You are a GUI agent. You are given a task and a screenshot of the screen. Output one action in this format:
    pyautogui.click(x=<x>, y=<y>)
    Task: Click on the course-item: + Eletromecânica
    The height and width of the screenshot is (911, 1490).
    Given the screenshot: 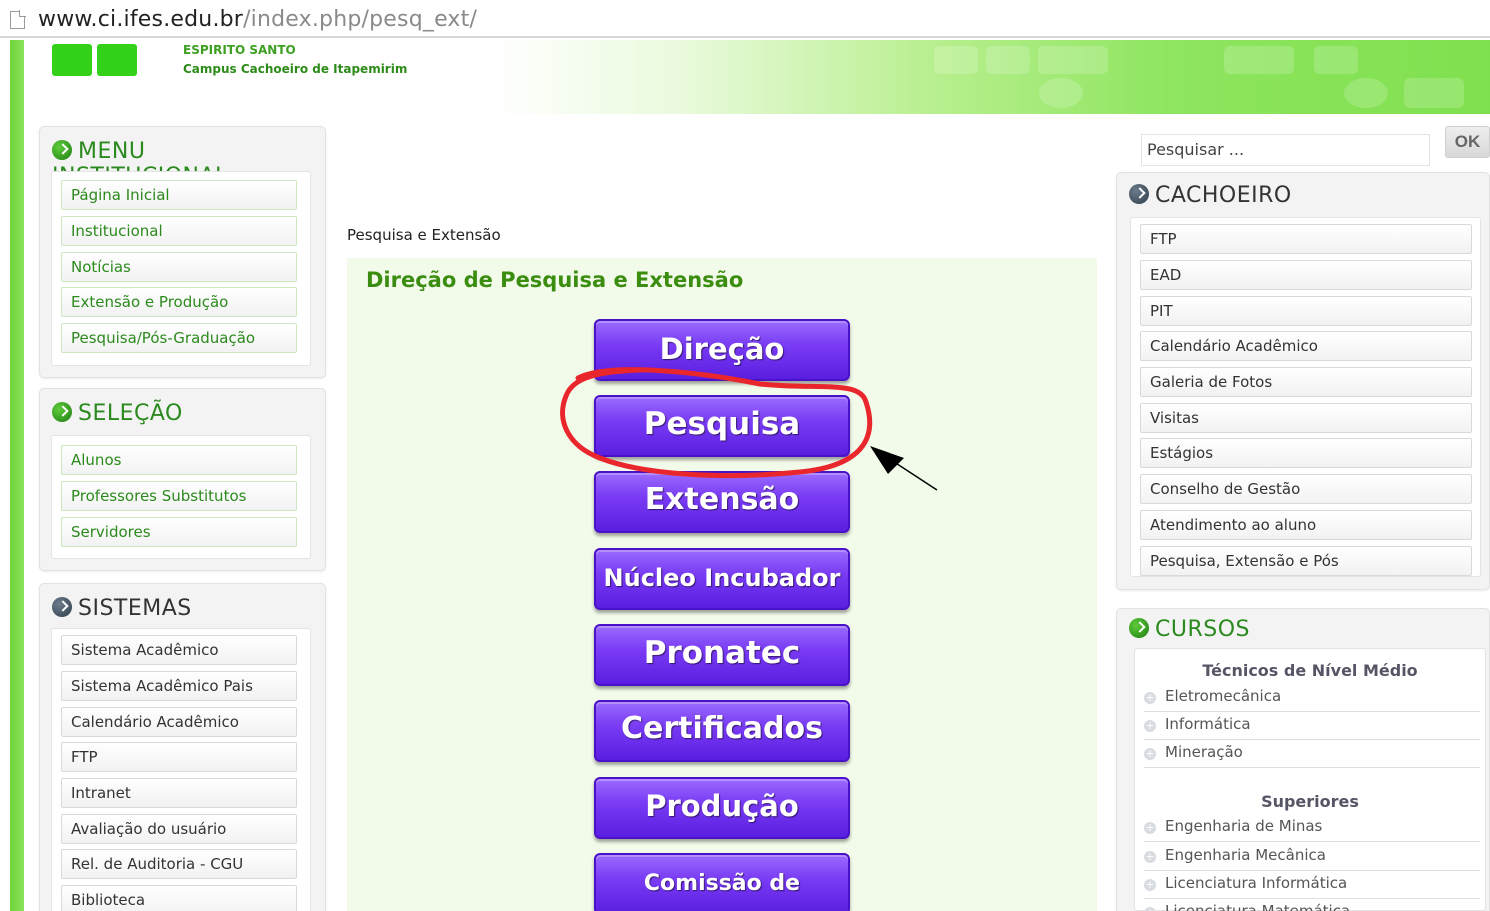 What is the action you would take?
    pyautogui.click(x=1312, y=698)
    